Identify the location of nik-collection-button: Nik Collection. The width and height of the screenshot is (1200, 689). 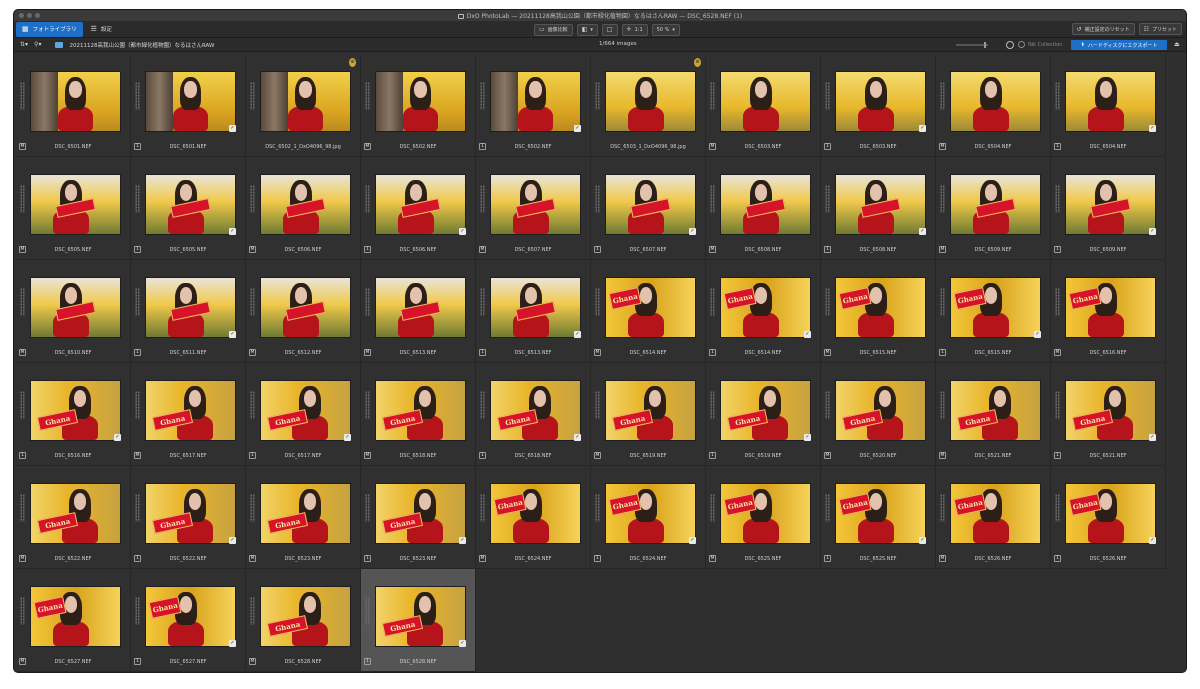
(1040, 44).